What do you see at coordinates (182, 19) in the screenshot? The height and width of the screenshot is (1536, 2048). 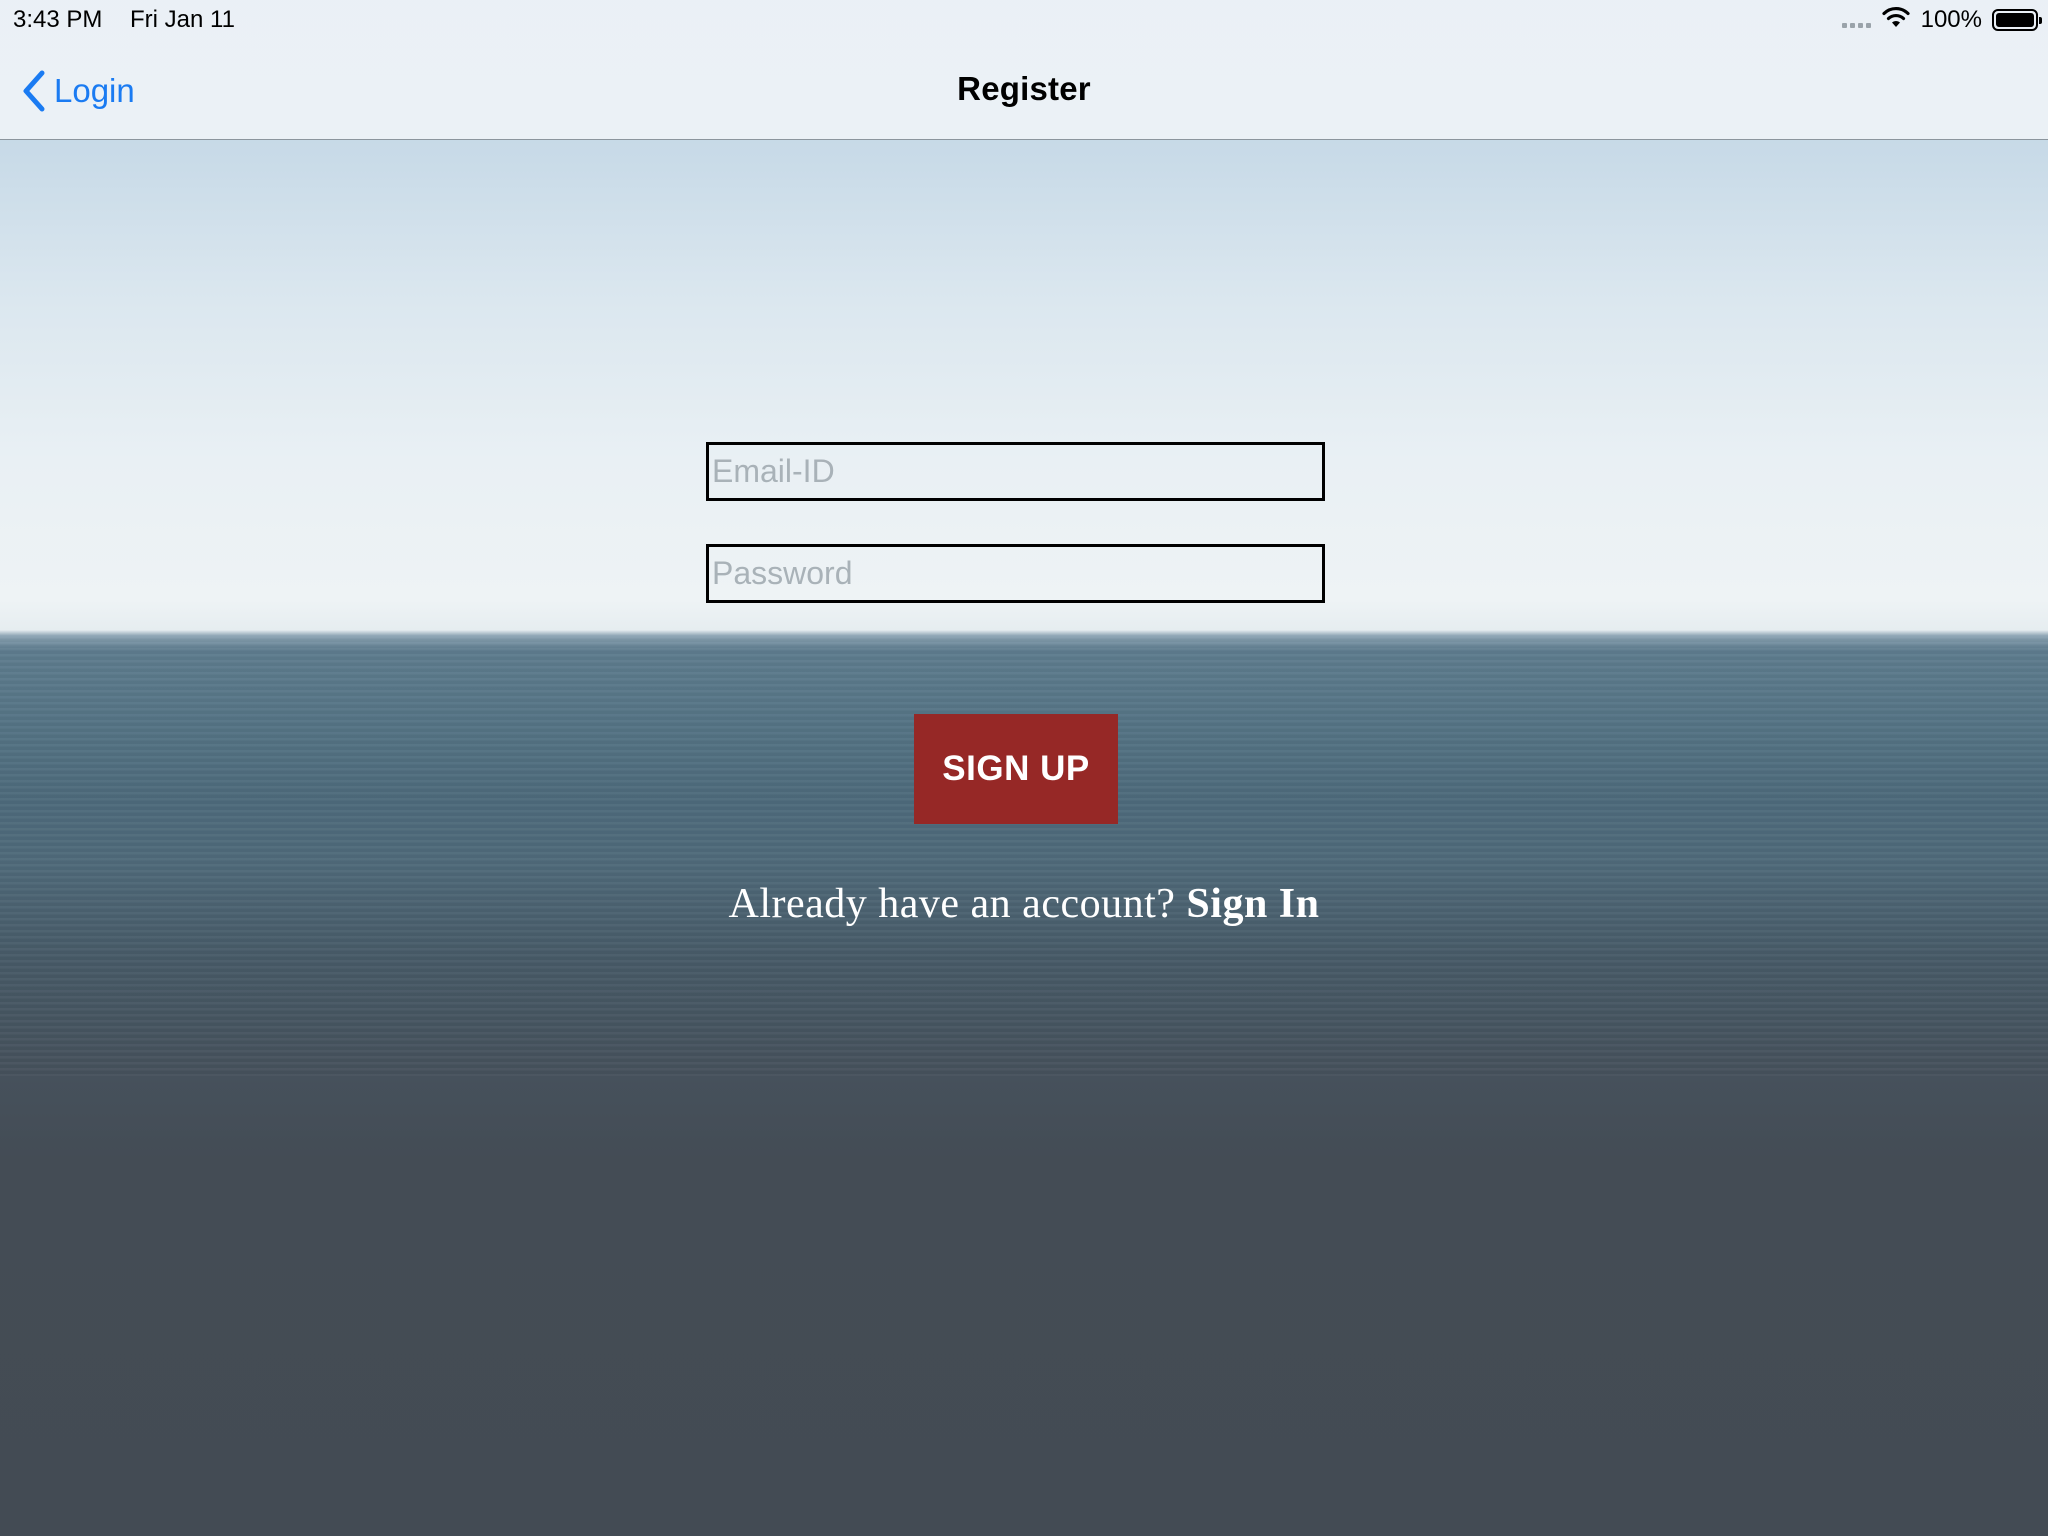 I see `status-date: Fri Jan 11` at bounding box center [182, 19].